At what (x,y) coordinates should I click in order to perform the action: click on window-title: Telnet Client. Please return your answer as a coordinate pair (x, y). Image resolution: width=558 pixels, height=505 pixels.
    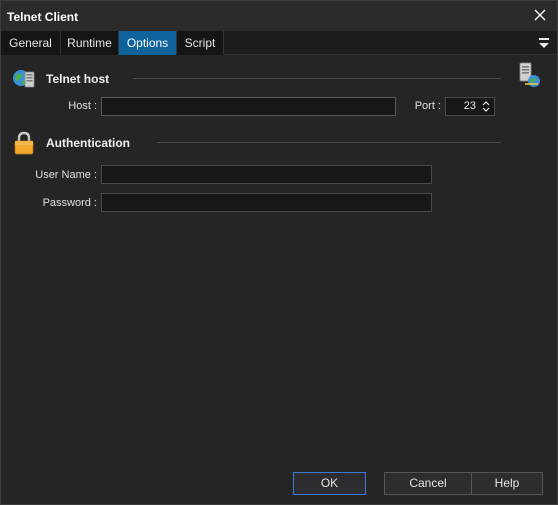
    Looking at the image, I should click on (43, 17).